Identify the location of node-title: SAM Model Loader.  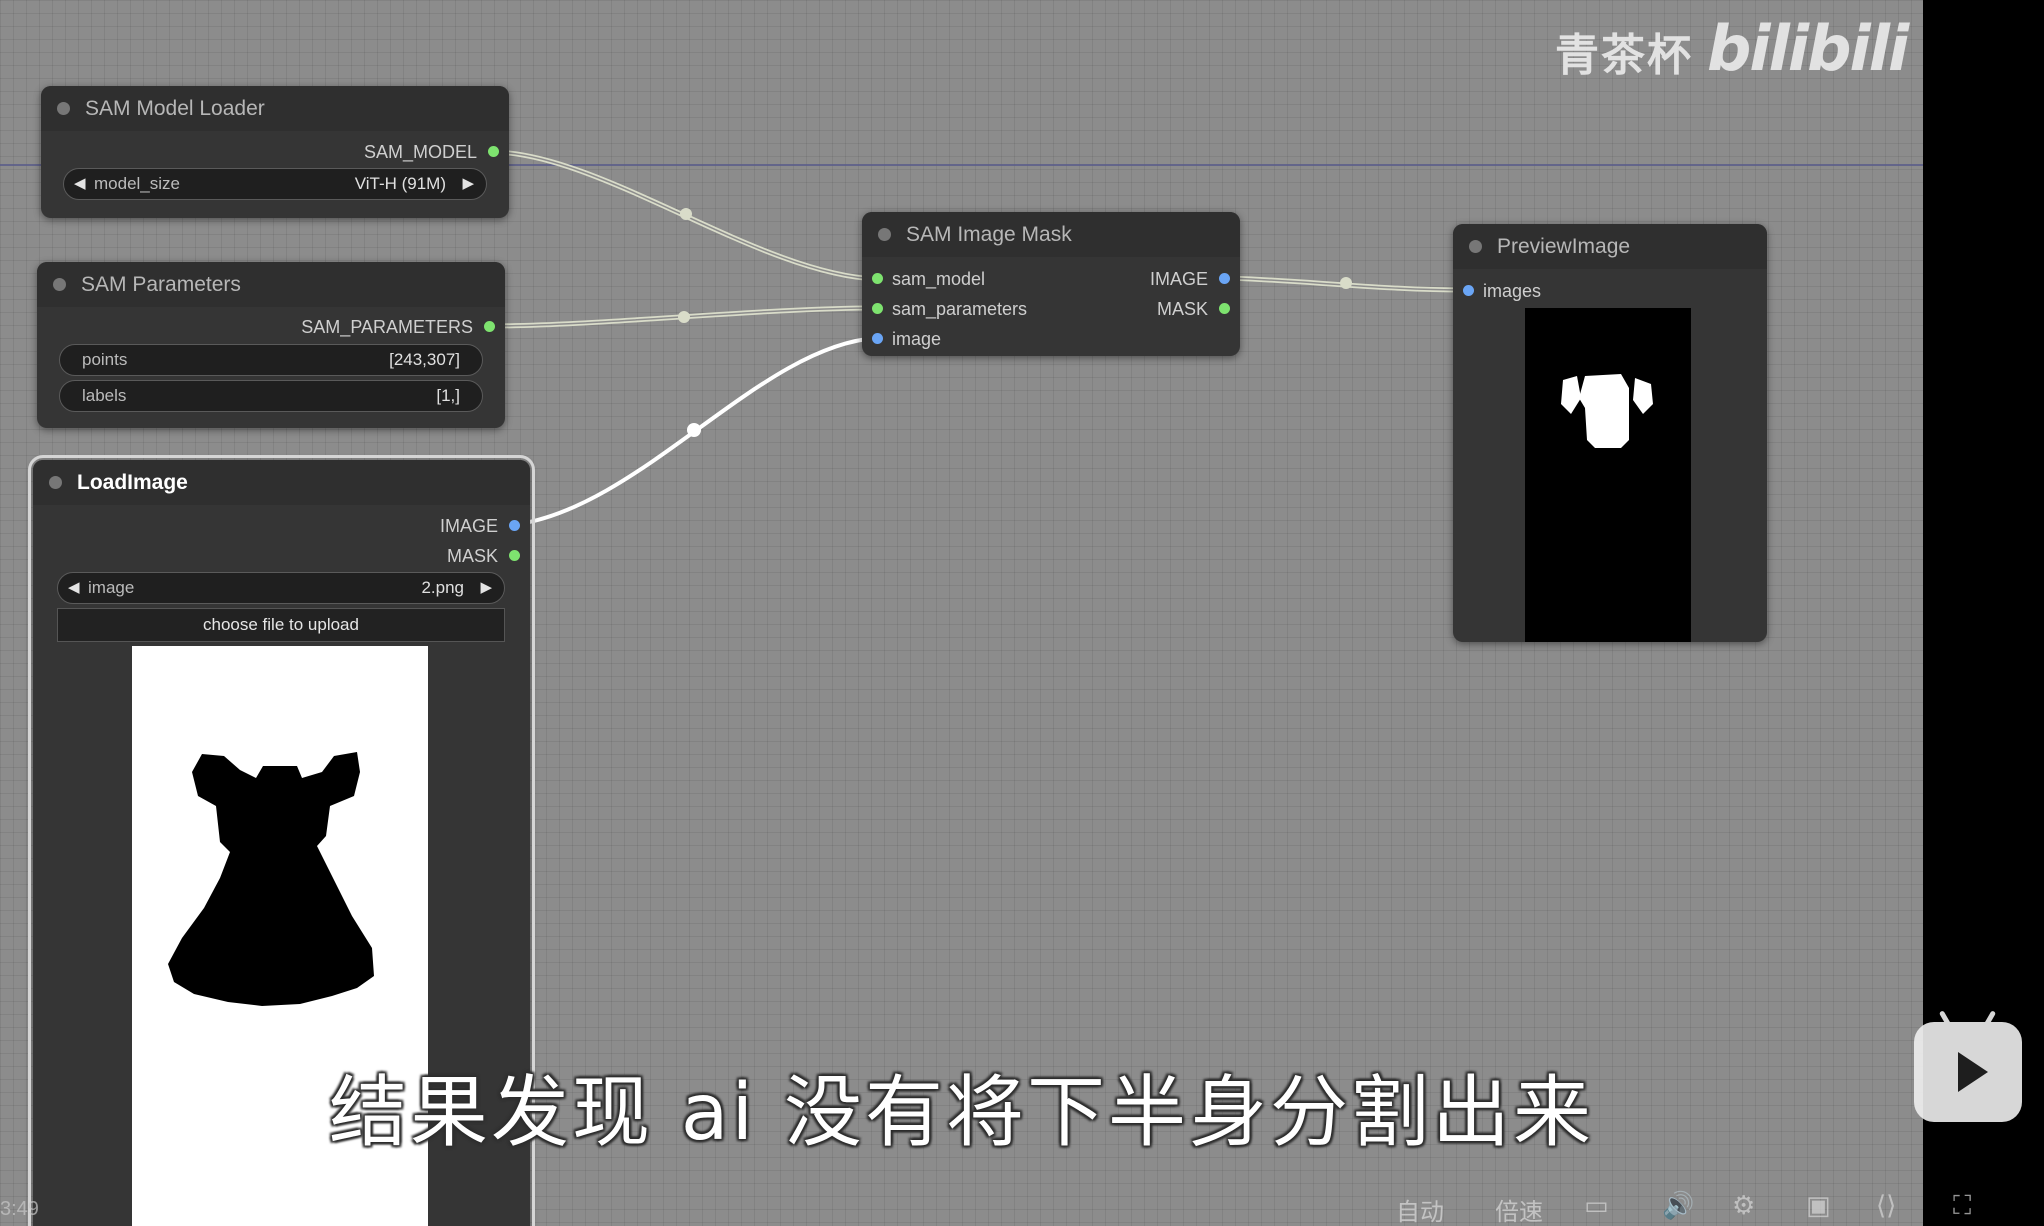
(275, 108).